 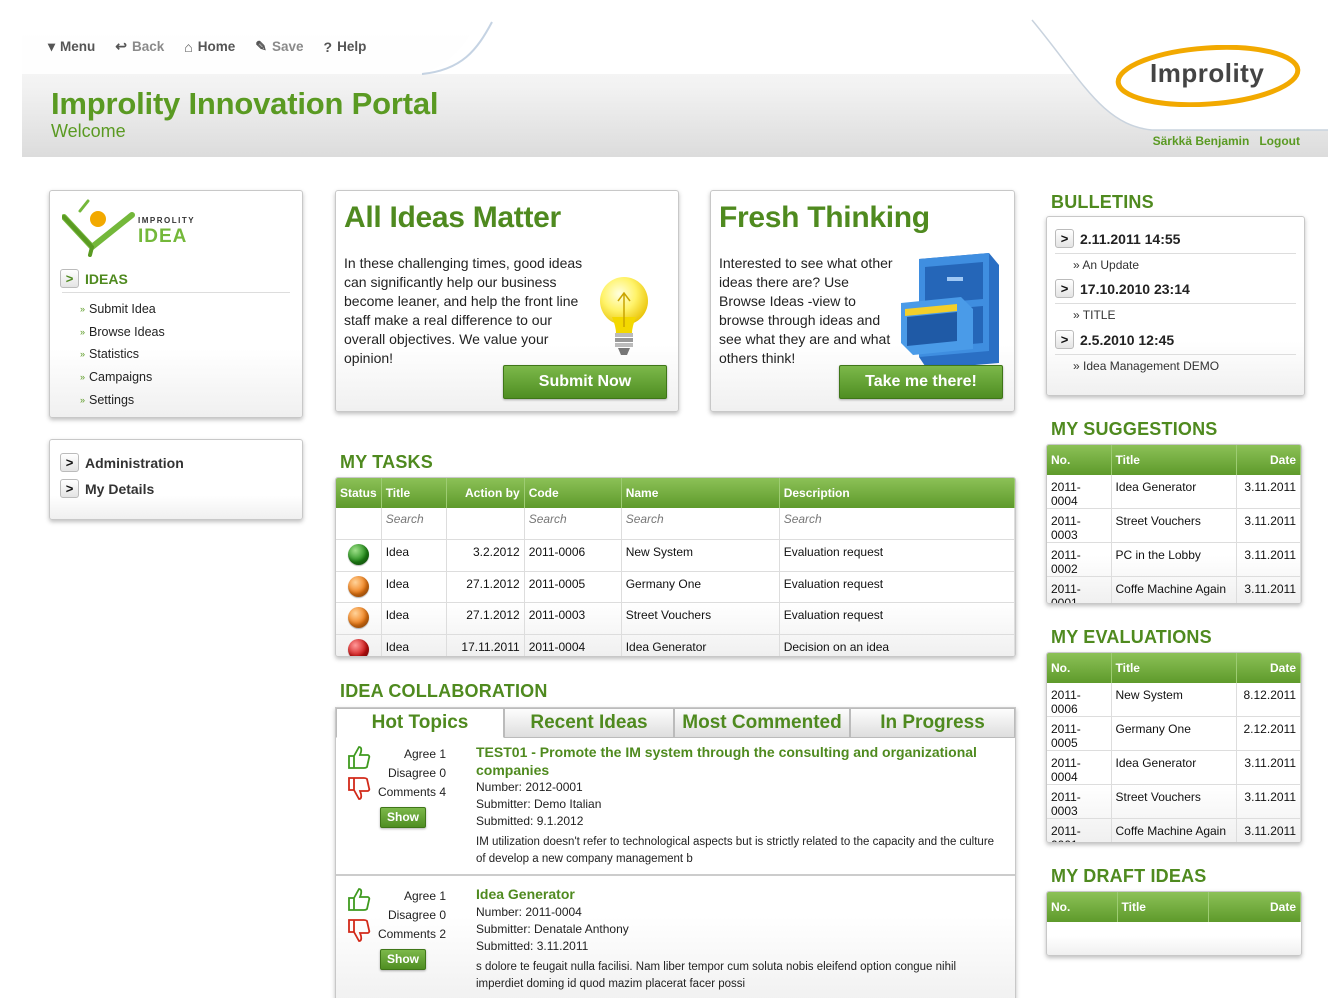 I want to click on search-code-input: Search, so click(x=573, y=524).